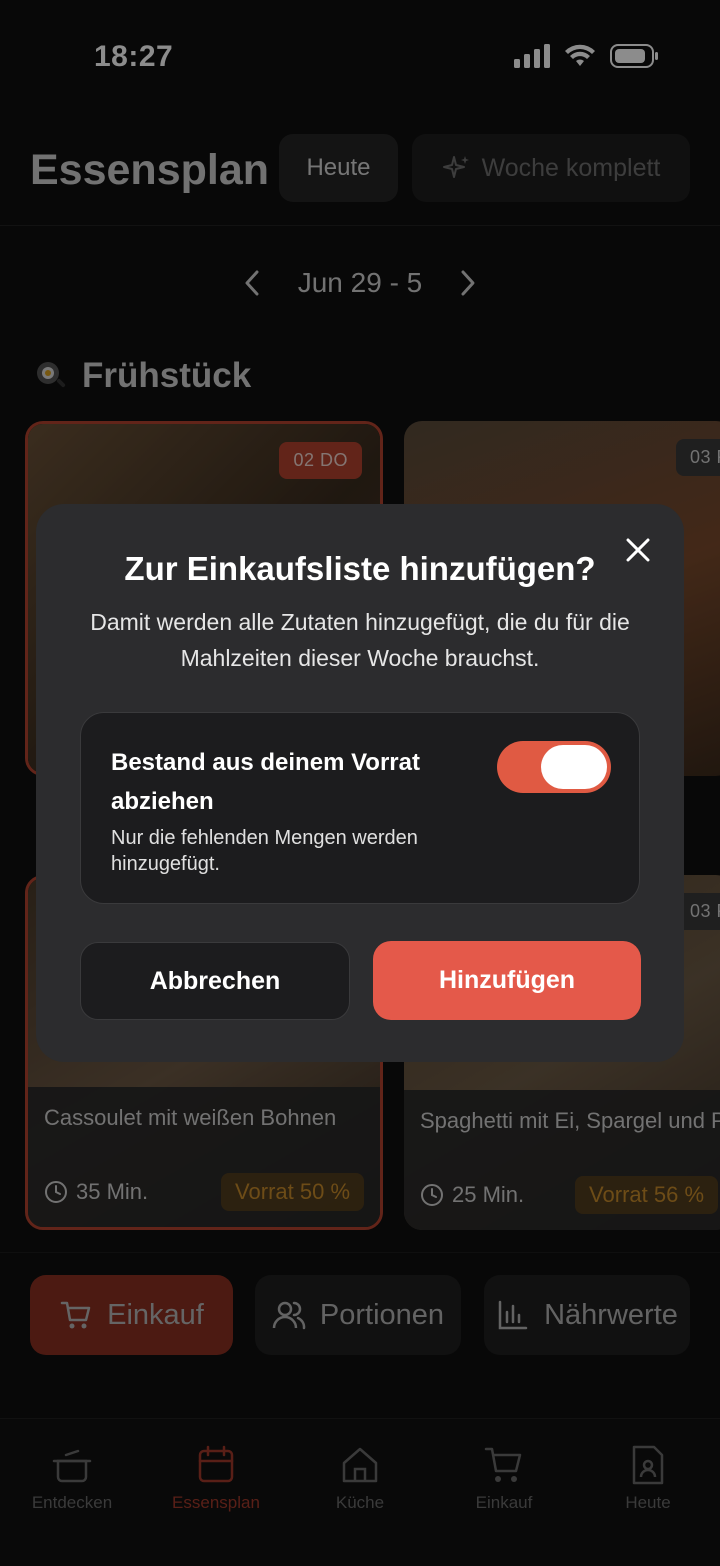 Image resolution: width=720 pixels, height=1566 pixels. What do you see at coordinates (265, 782) in the screenshot?
I see `option-title: Bestand aus deinem Vorrat abziehen` at bounding box center [265, 782].